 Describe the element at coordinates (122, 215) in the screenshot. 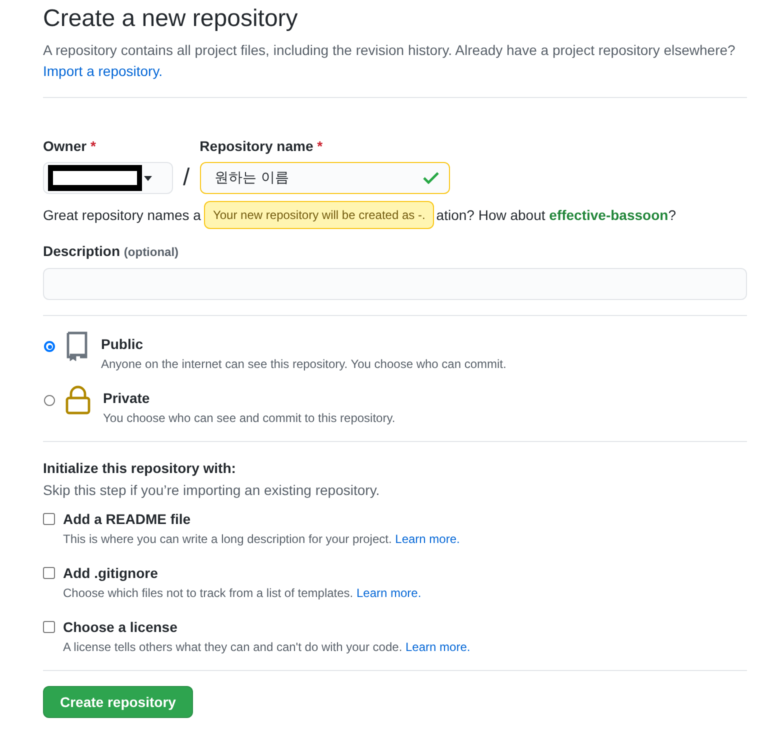

I see `hint-text: Great repository names a` at that location.